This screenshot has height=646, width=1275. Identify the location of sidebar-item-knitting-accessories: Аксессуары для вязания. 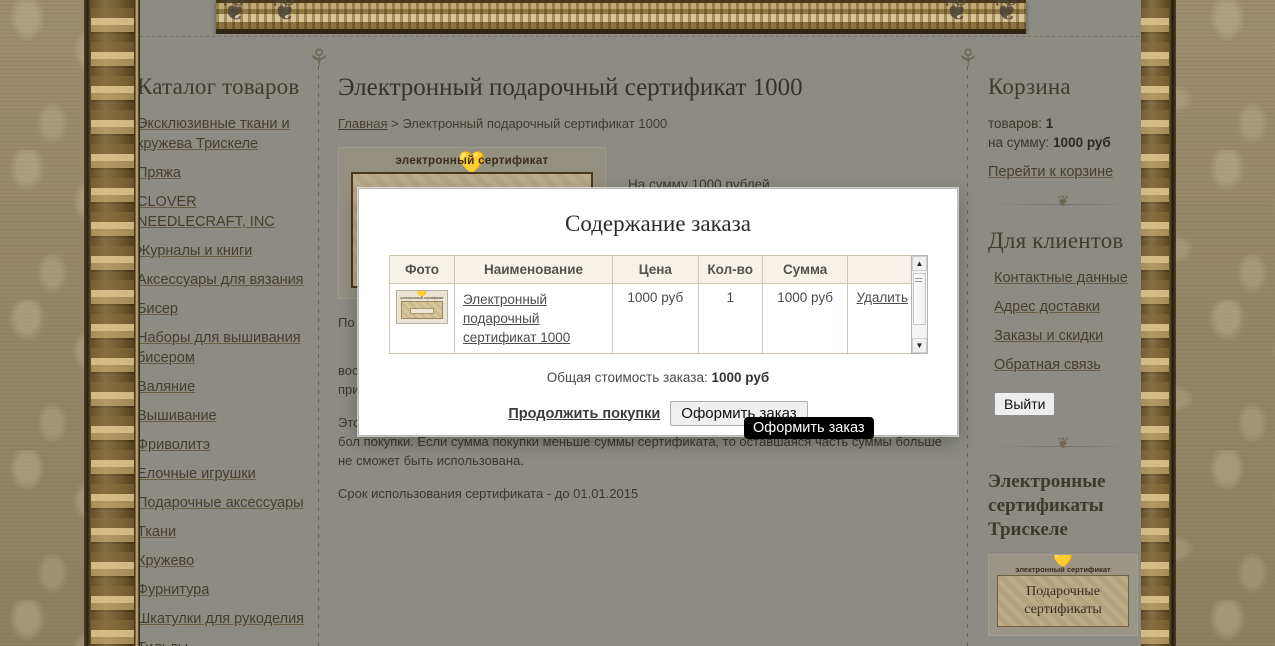
(223, 280).